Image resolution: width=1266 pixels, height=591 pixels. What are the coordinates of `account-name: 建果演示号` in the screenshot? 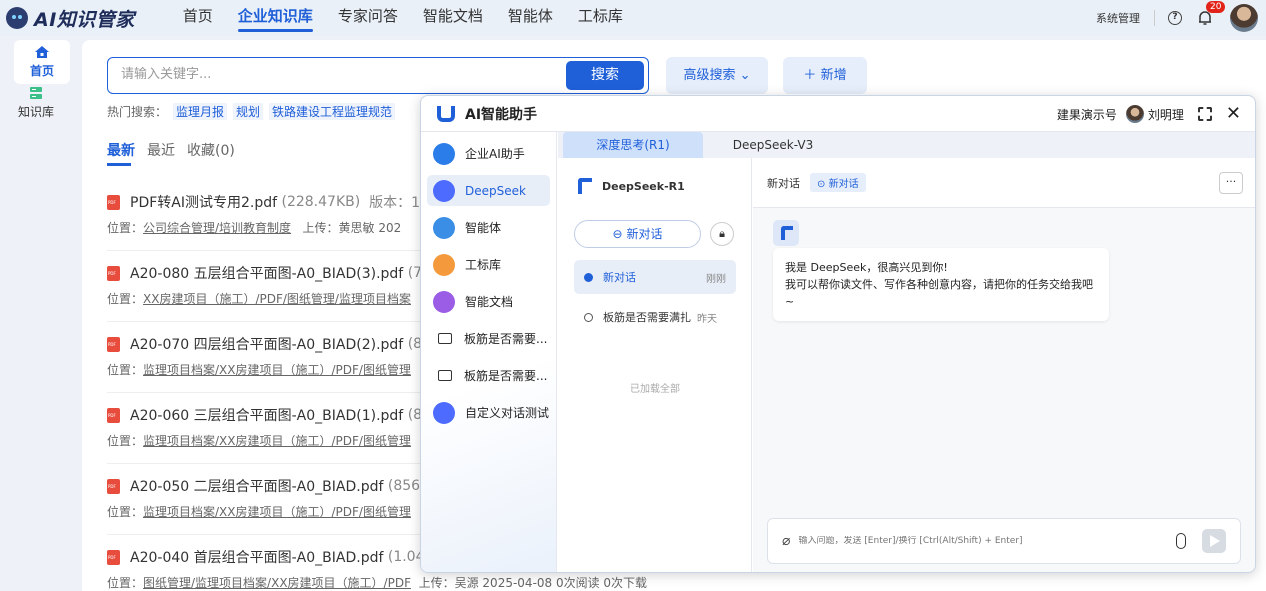 It's located at (1086, 114).